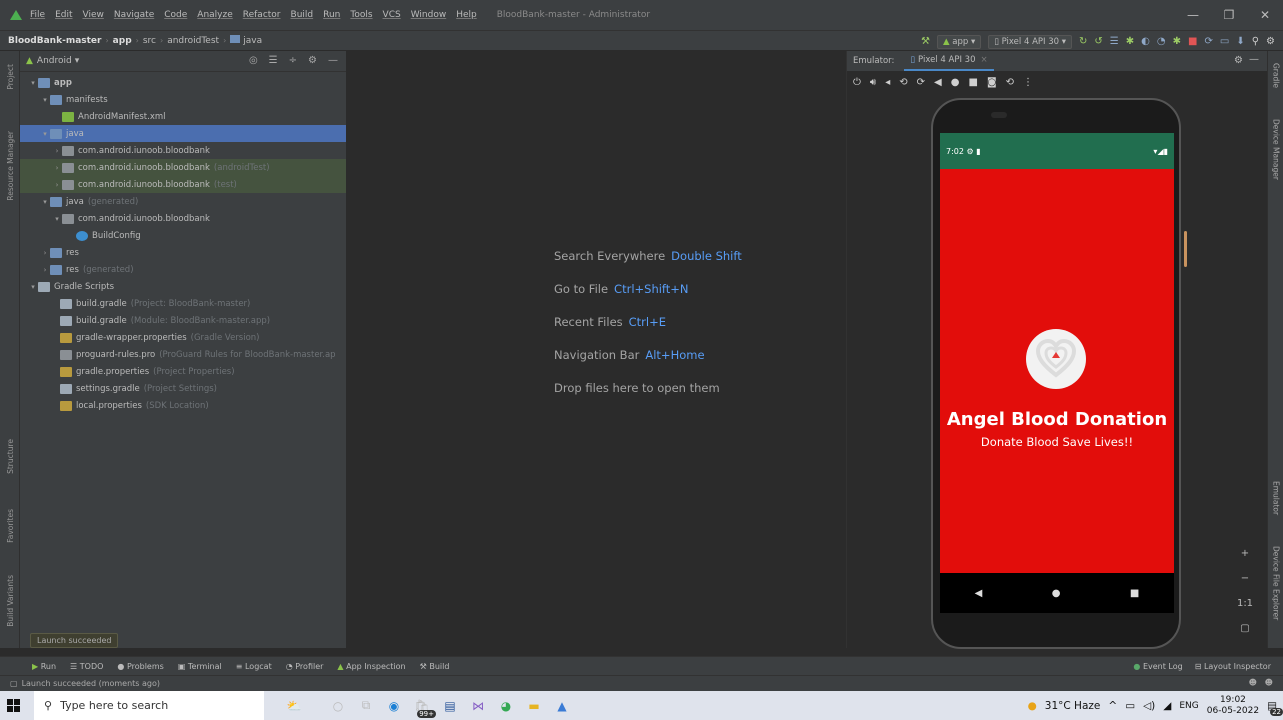 The image size is (1283, 720). What do you see at coordinates (1112, 706) in the screenshot?
I see `chevron-up-icon: ^` at bounding box center [1112, 706].